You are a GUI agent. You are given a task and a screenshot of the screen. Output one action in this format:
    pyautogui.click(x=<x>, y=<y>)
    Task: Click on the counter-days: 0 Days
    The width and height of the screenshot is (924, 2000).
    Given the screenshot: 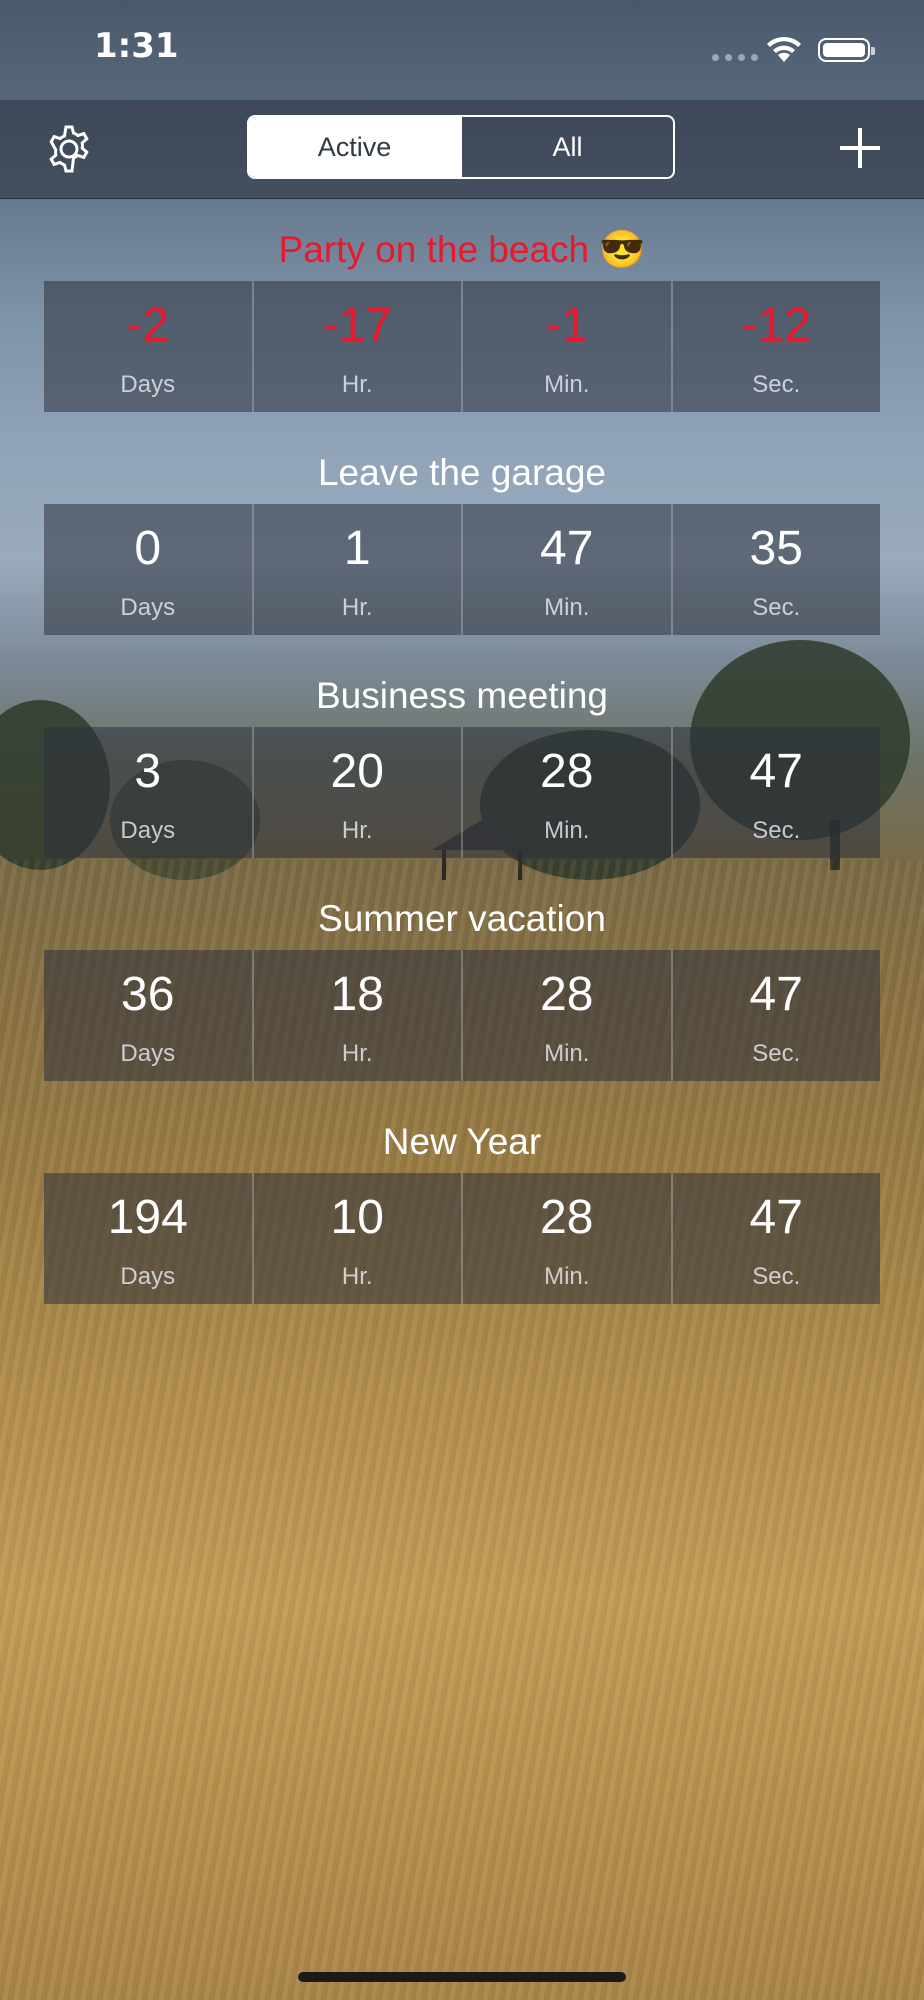 What is the action you would take?
    pyautogui.click(x=148, y=569)
    